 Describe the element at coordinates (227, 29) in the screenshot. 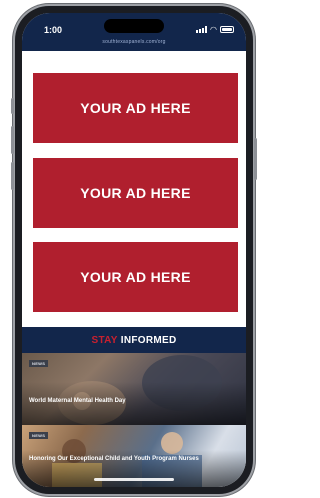

I see `battery-icon` at that location.